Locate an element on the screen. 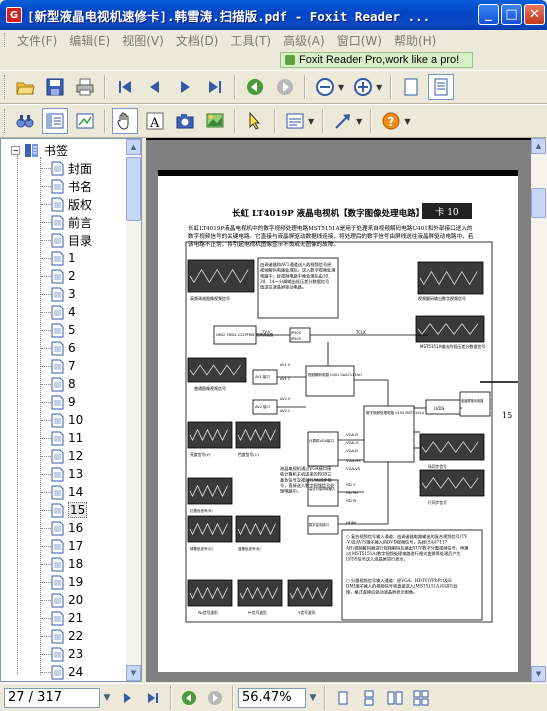 This screenshot has width=547, height=711. view-continuous-facing-icon is located at coordinates (421, 698).